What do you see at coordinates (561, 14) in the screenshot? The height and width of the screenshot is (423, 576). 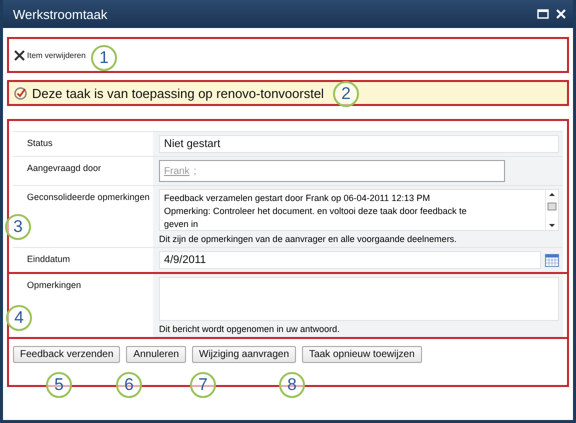 I see `close-icon` at bounding box center [561, 14].